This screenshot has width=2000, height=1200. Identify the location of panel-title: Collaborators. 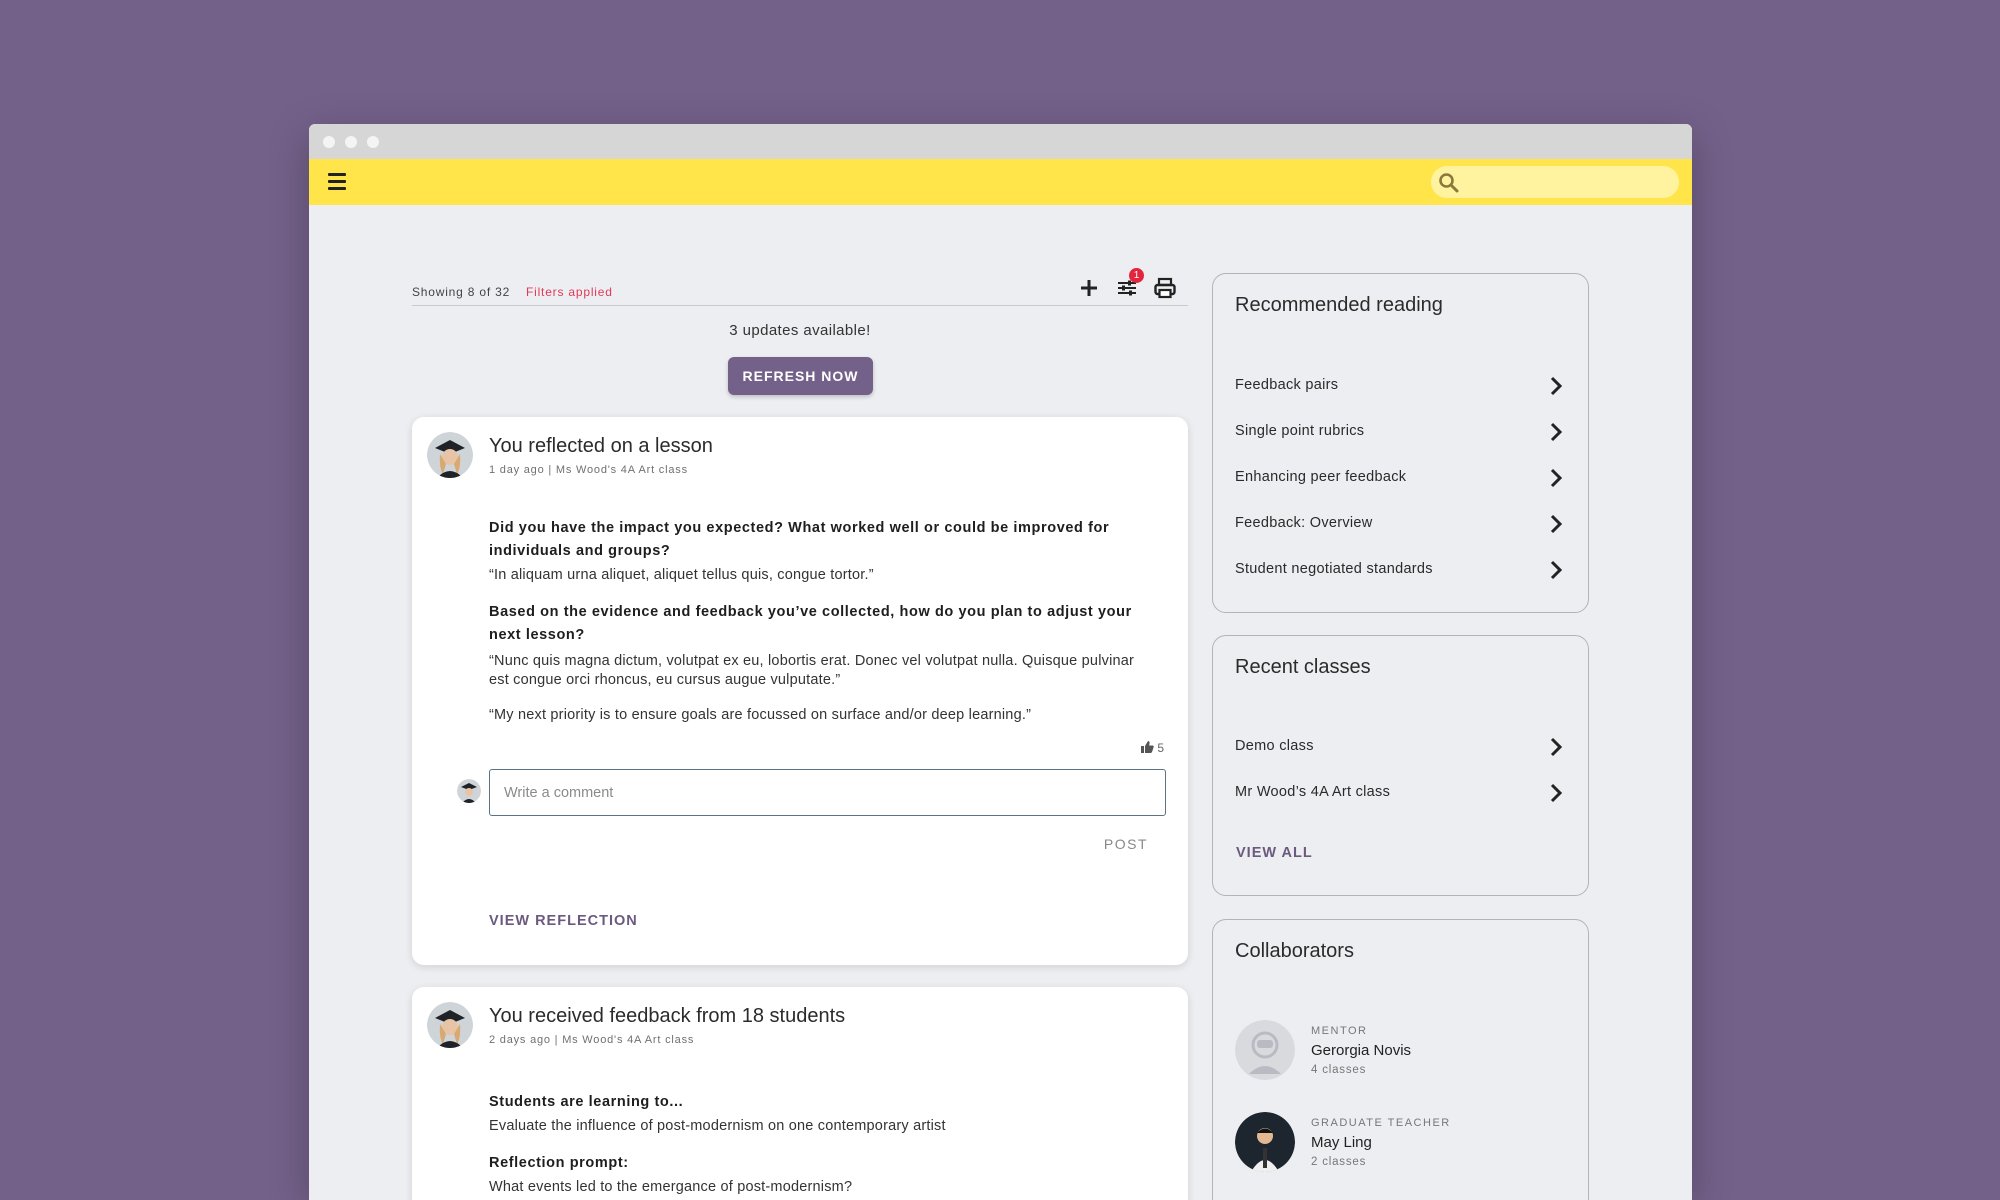
(1294, 951).